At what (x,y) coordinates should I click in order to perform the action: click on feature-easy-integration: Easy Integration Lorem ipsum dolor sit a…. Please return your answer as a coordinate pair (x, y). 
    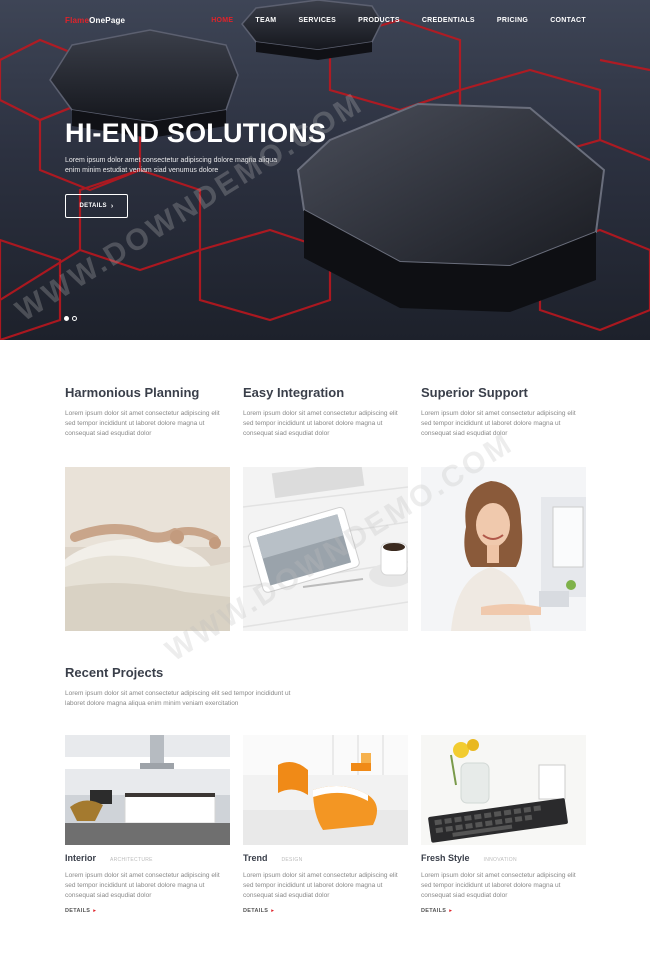
    Looking at the image, I should click on (326, 412).